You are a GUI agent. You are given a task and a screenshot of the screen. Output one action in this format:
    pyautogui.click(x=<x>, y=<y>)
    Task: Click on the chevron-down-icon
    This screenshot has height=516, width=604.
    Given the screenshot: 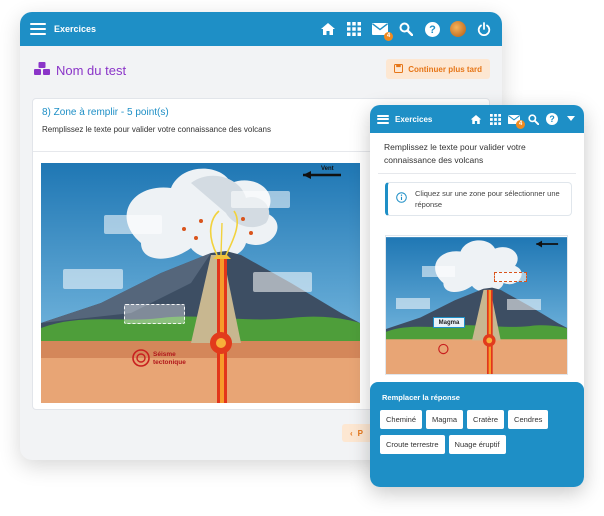 What is the action you would take?
    pyautogui.click(x=571, y=119)
    